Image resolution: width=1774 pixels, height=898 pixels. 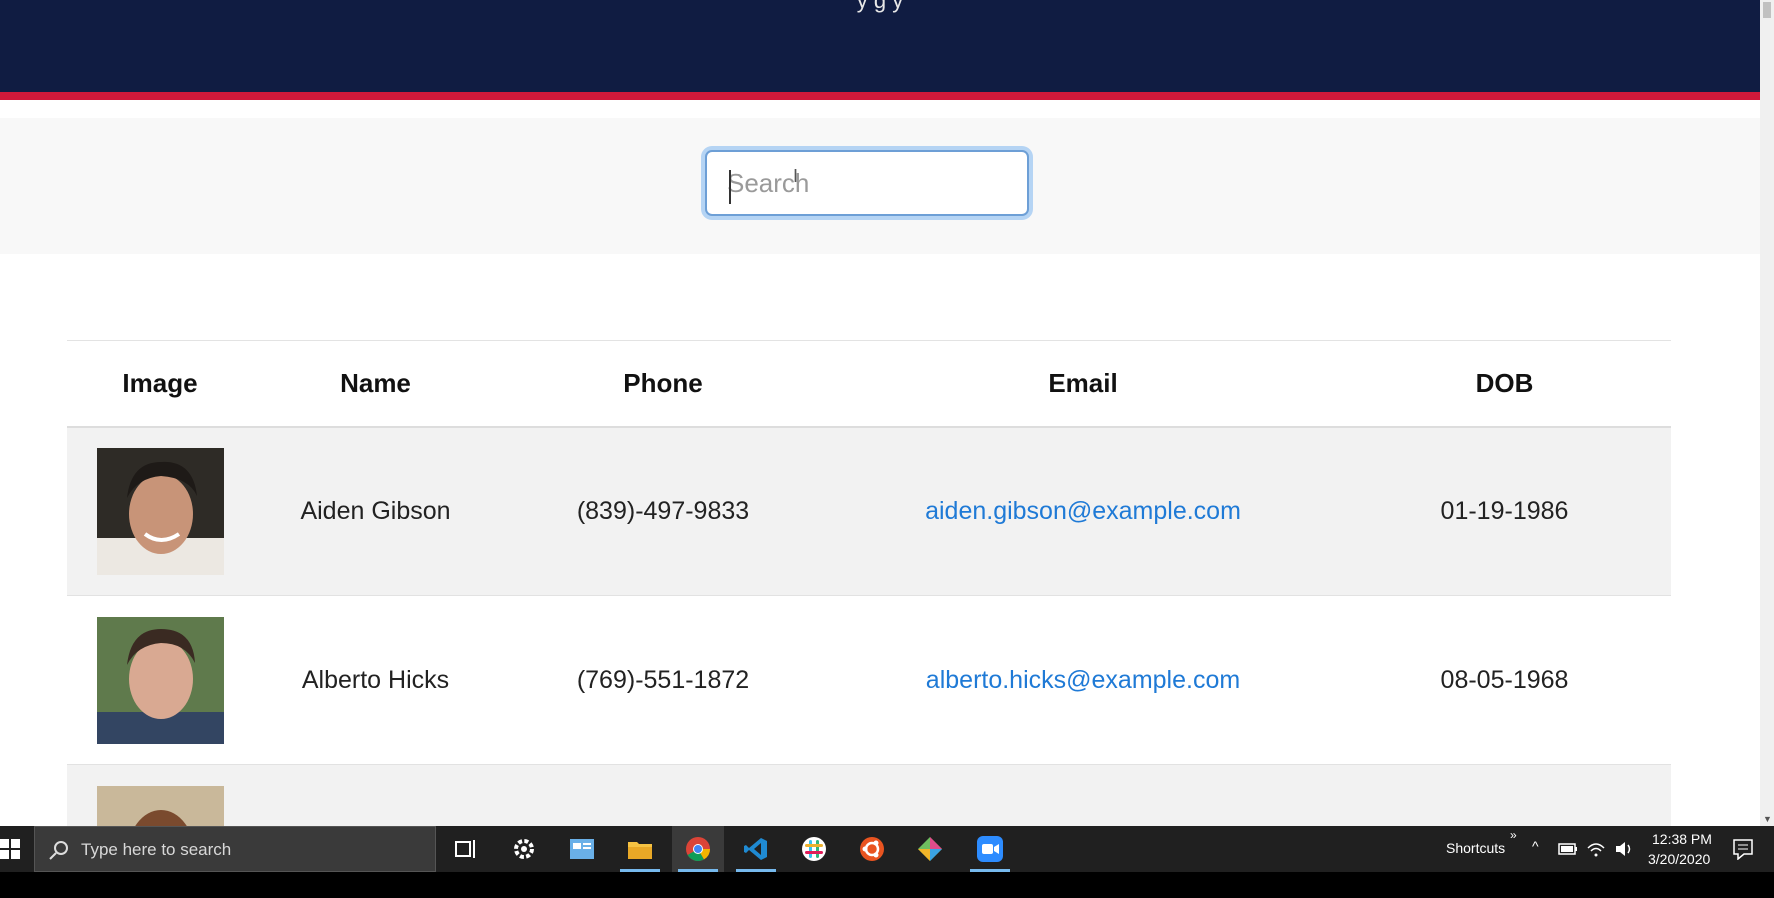 I want to click on col-header-image: Image, so click(x=160, y=384).